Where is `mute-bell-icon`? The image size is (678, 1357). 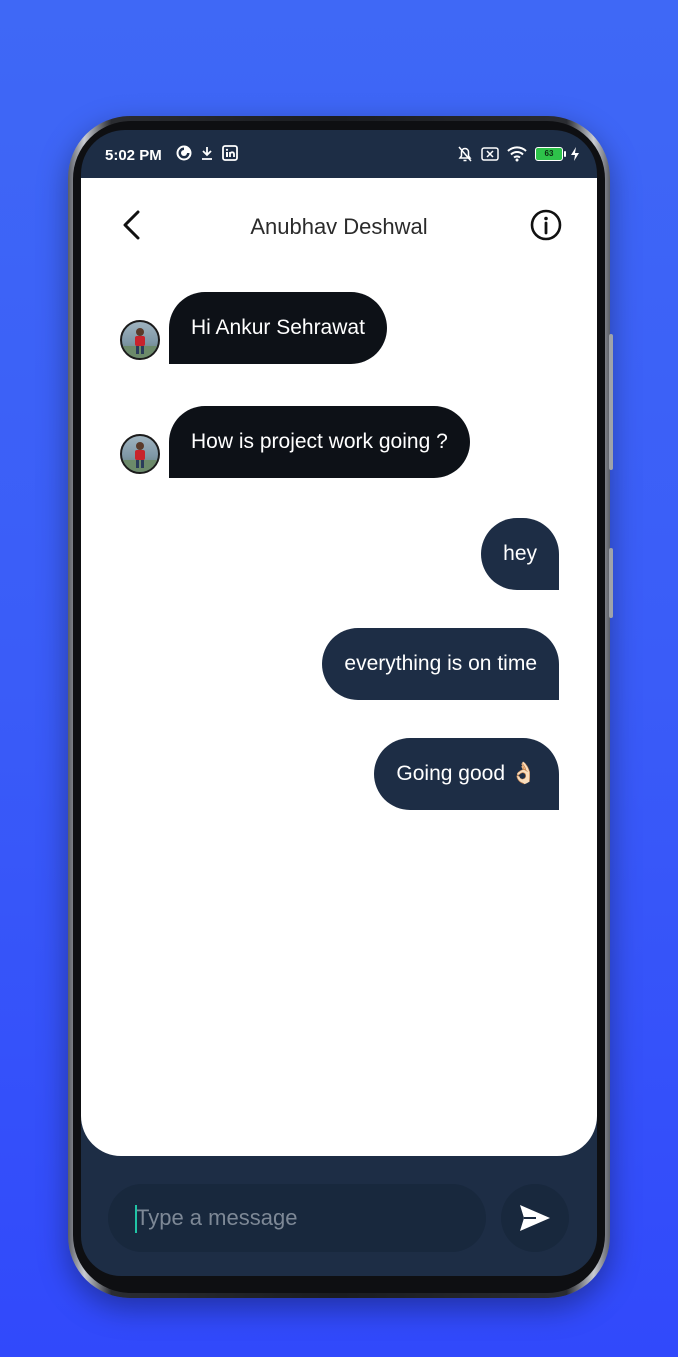
mute-bell-icon is located at coordinates (465, 154).